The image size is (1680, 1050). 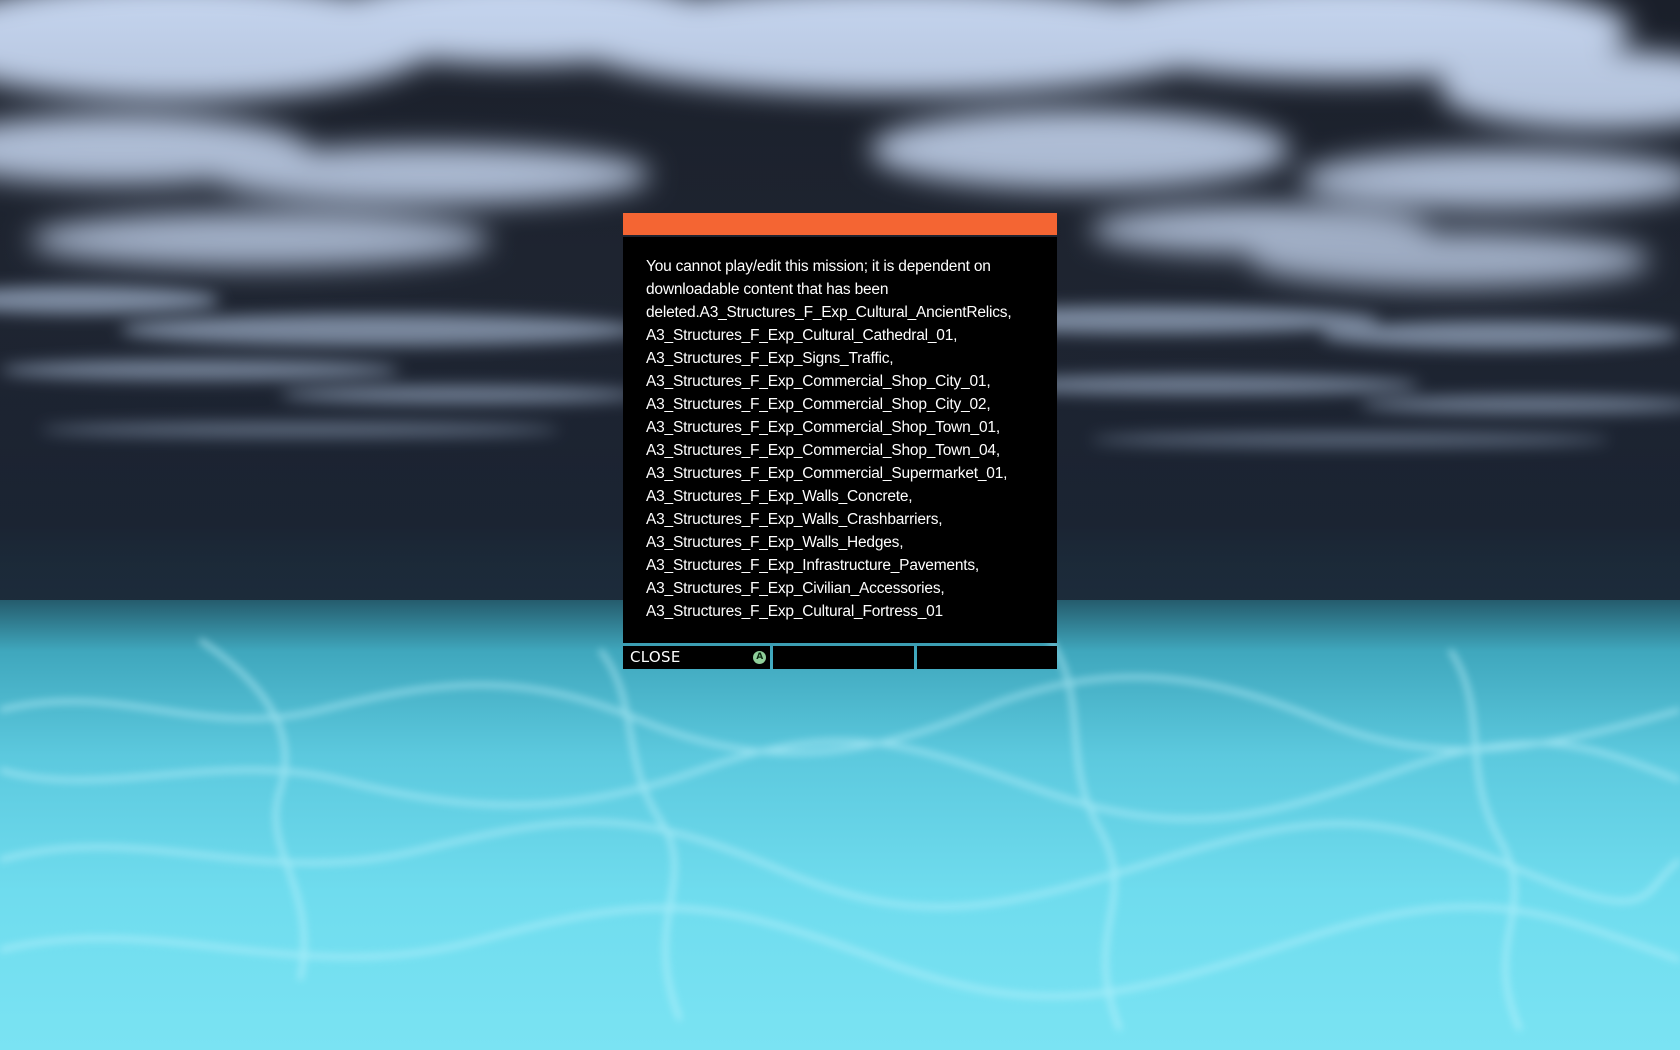 I want to click on message-line: A3_Structures_F_Exp_Walls_Hedges,, so click(x=775, y=542).